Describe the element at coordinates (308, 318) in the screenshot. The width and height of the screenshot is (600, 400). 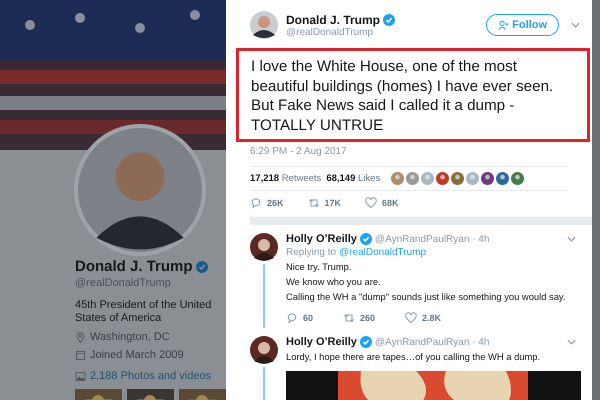
I see `action-count: 60` at that location.